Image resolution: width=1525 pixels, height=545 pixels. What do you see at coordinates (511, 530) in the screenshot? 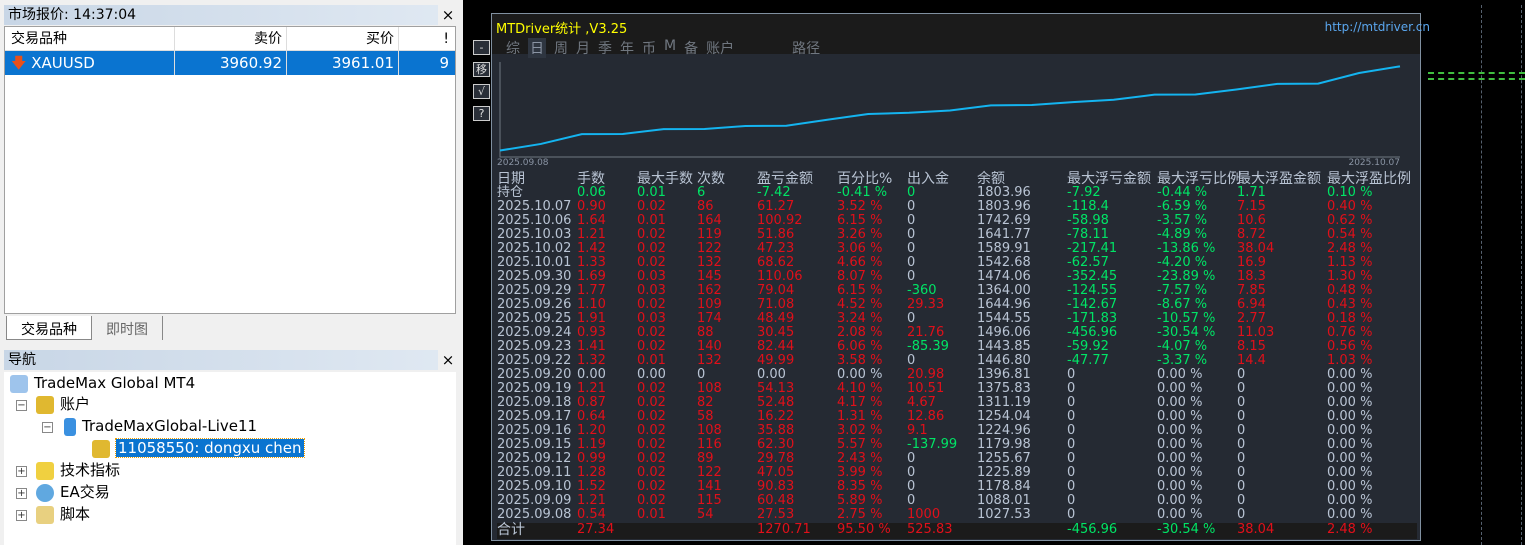
I see `cell: 合计` at bounding box center [511, 530].